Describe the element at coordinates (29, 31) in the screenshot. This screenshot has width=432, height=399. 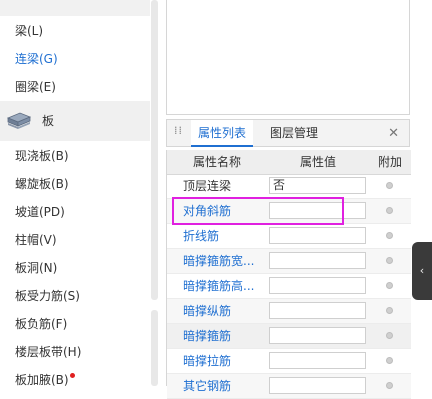
I see `tree-item-beam: 梁(L)` at that location.